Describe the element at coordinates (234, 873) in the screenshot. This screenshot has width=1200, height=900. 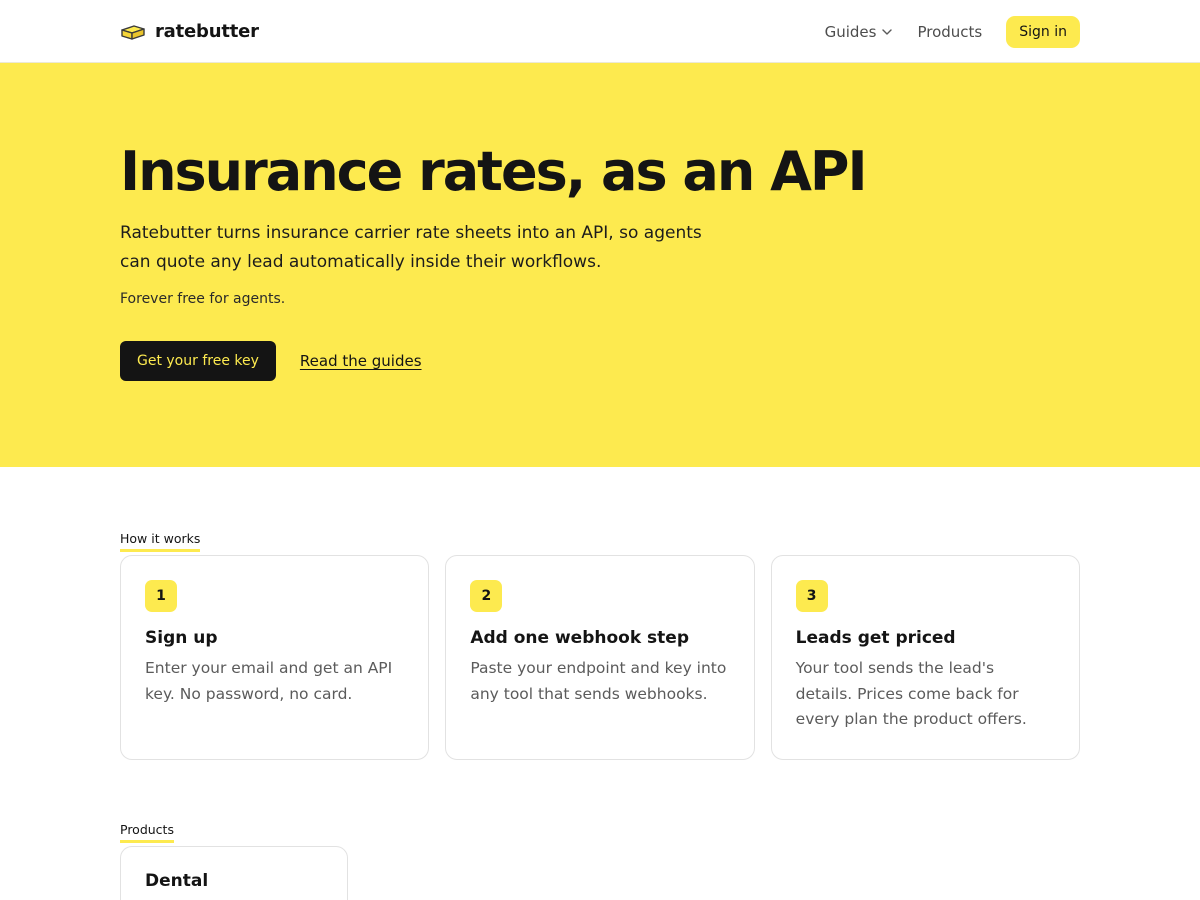
I see `product-card-dental: Dental` at that location.